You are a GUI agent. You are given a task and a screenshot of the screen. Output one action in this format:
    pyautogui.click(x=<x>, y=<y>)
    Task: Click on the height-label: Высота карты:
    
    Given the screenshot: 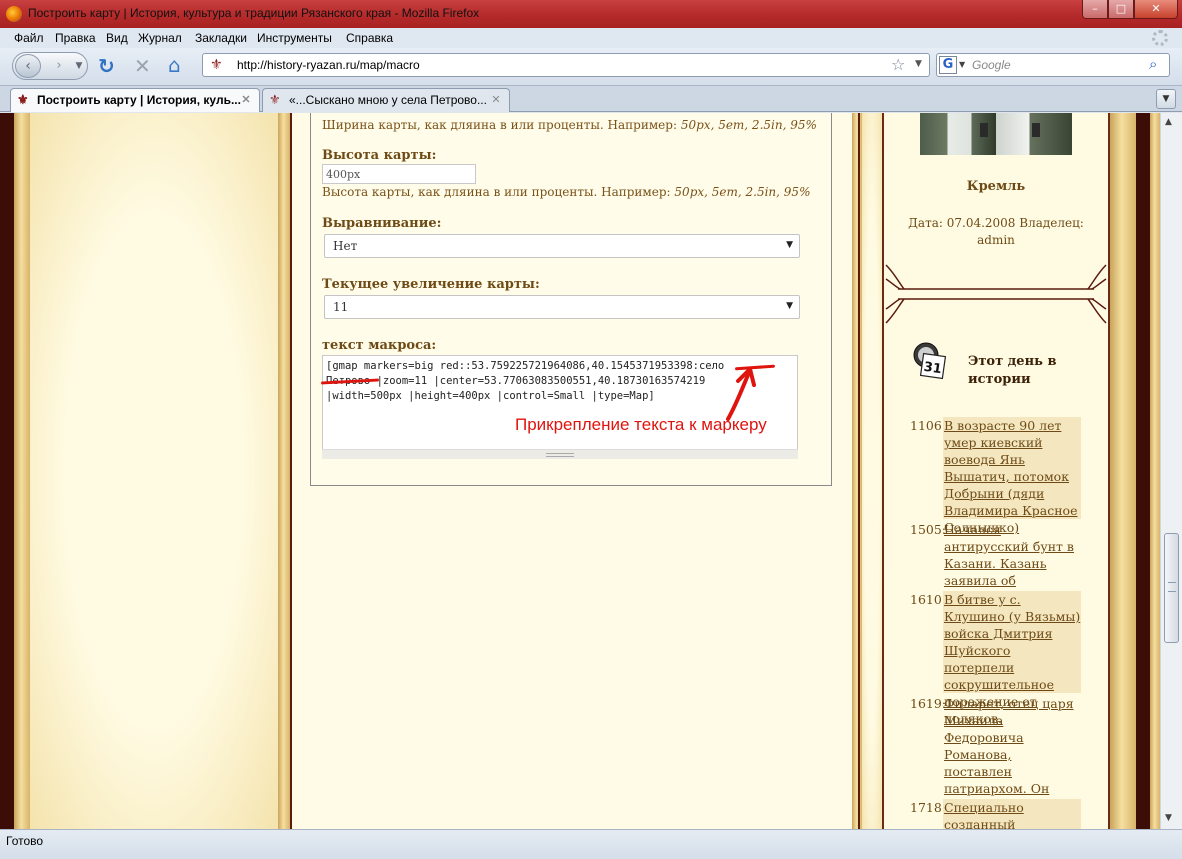 What is the action you would take?
    pyautogui.click(x=379, y=155)
    